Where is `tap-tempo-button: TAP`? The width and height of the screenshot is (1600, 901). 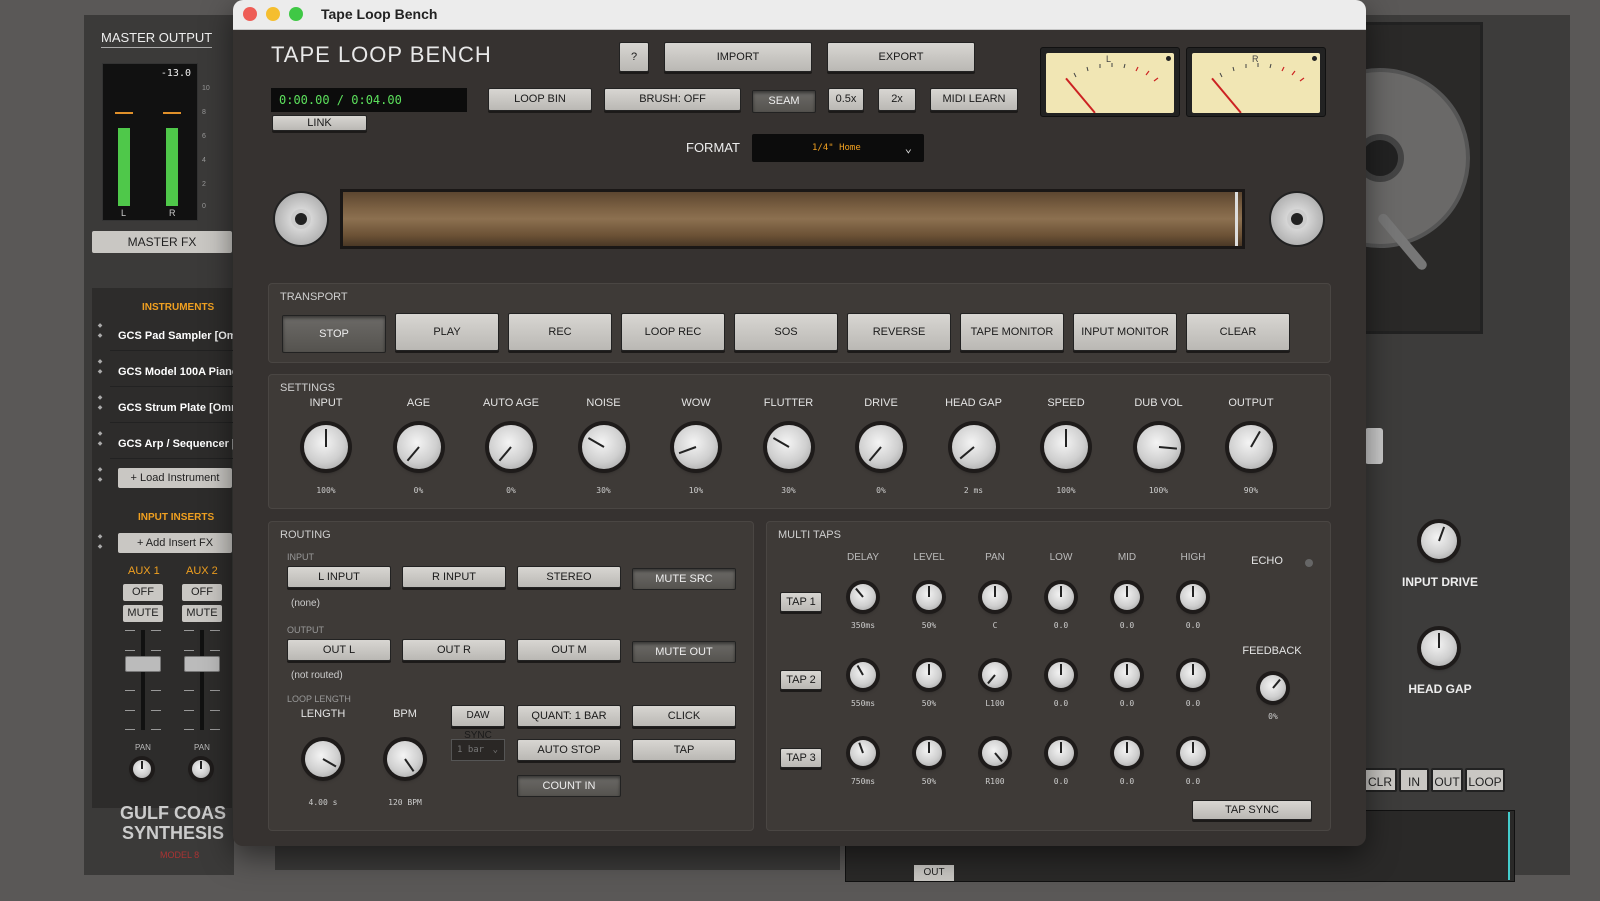
tap-tempo-button: TAP is located at coordinates (684, 750).